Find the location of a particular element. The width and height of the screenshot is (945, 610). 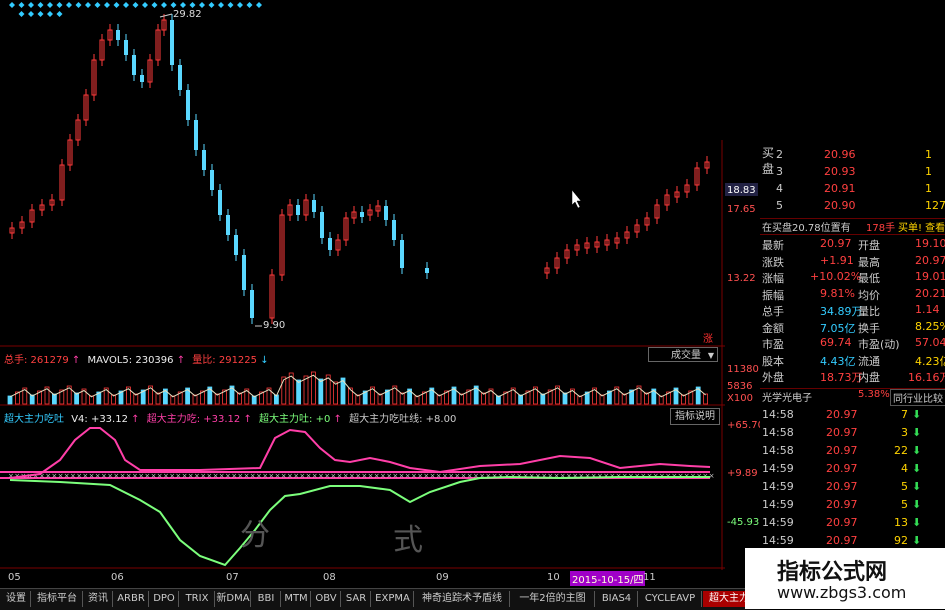

quote-row: 涨幅 +10.02% 最低 19.01 is located at coordinates (852, 277).